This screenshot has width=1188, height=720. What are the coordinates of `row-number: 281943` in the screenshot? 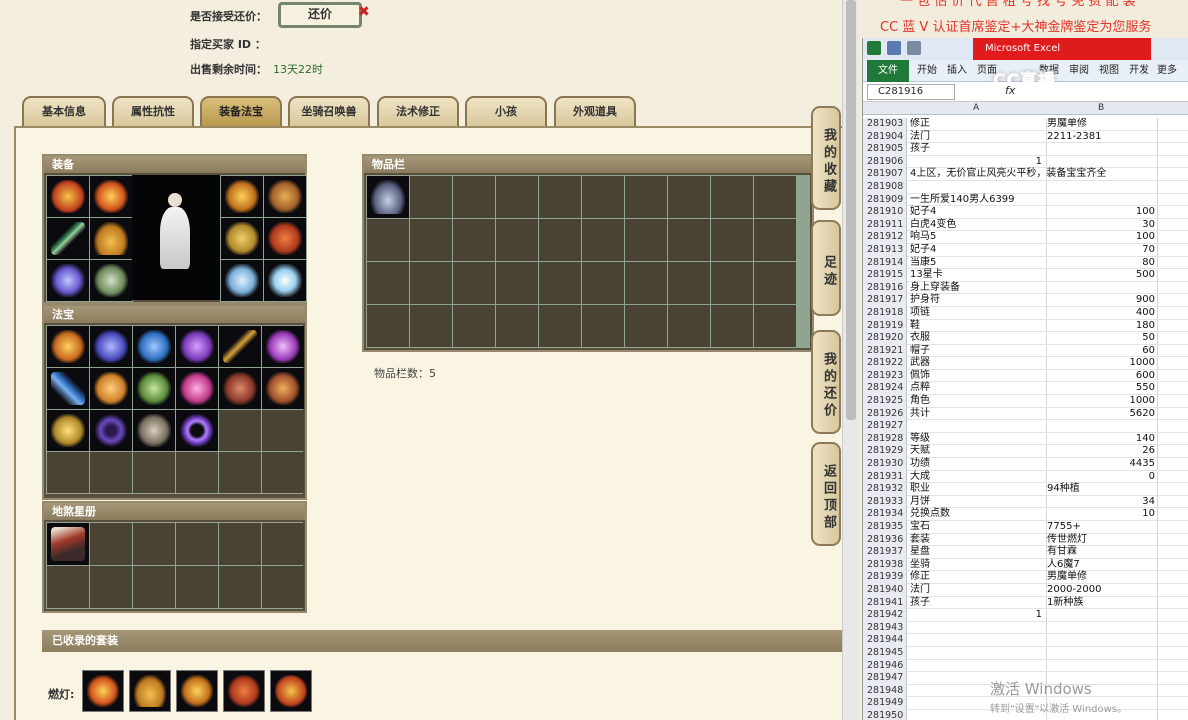 It's located at (885, 628).